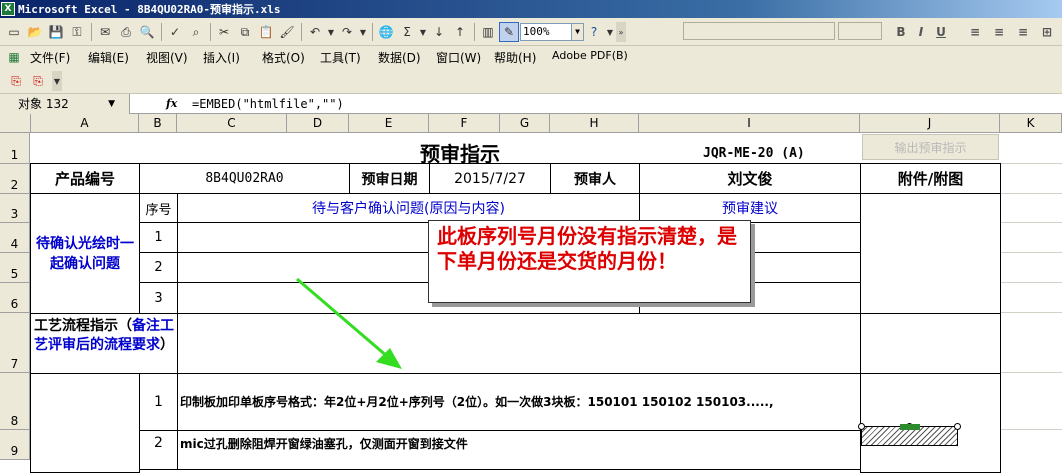 This screenshot has width=1062, height=473. I want to click on menu-help: 帮助(H), so click(515, 57).